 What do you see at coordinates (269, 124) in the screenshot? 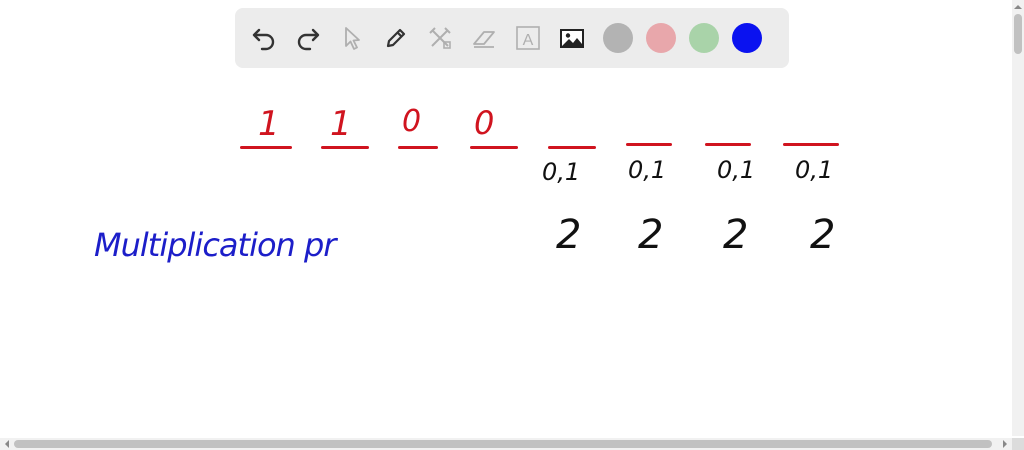
I see `digit-1: 1` at bounding box center [269, 124].